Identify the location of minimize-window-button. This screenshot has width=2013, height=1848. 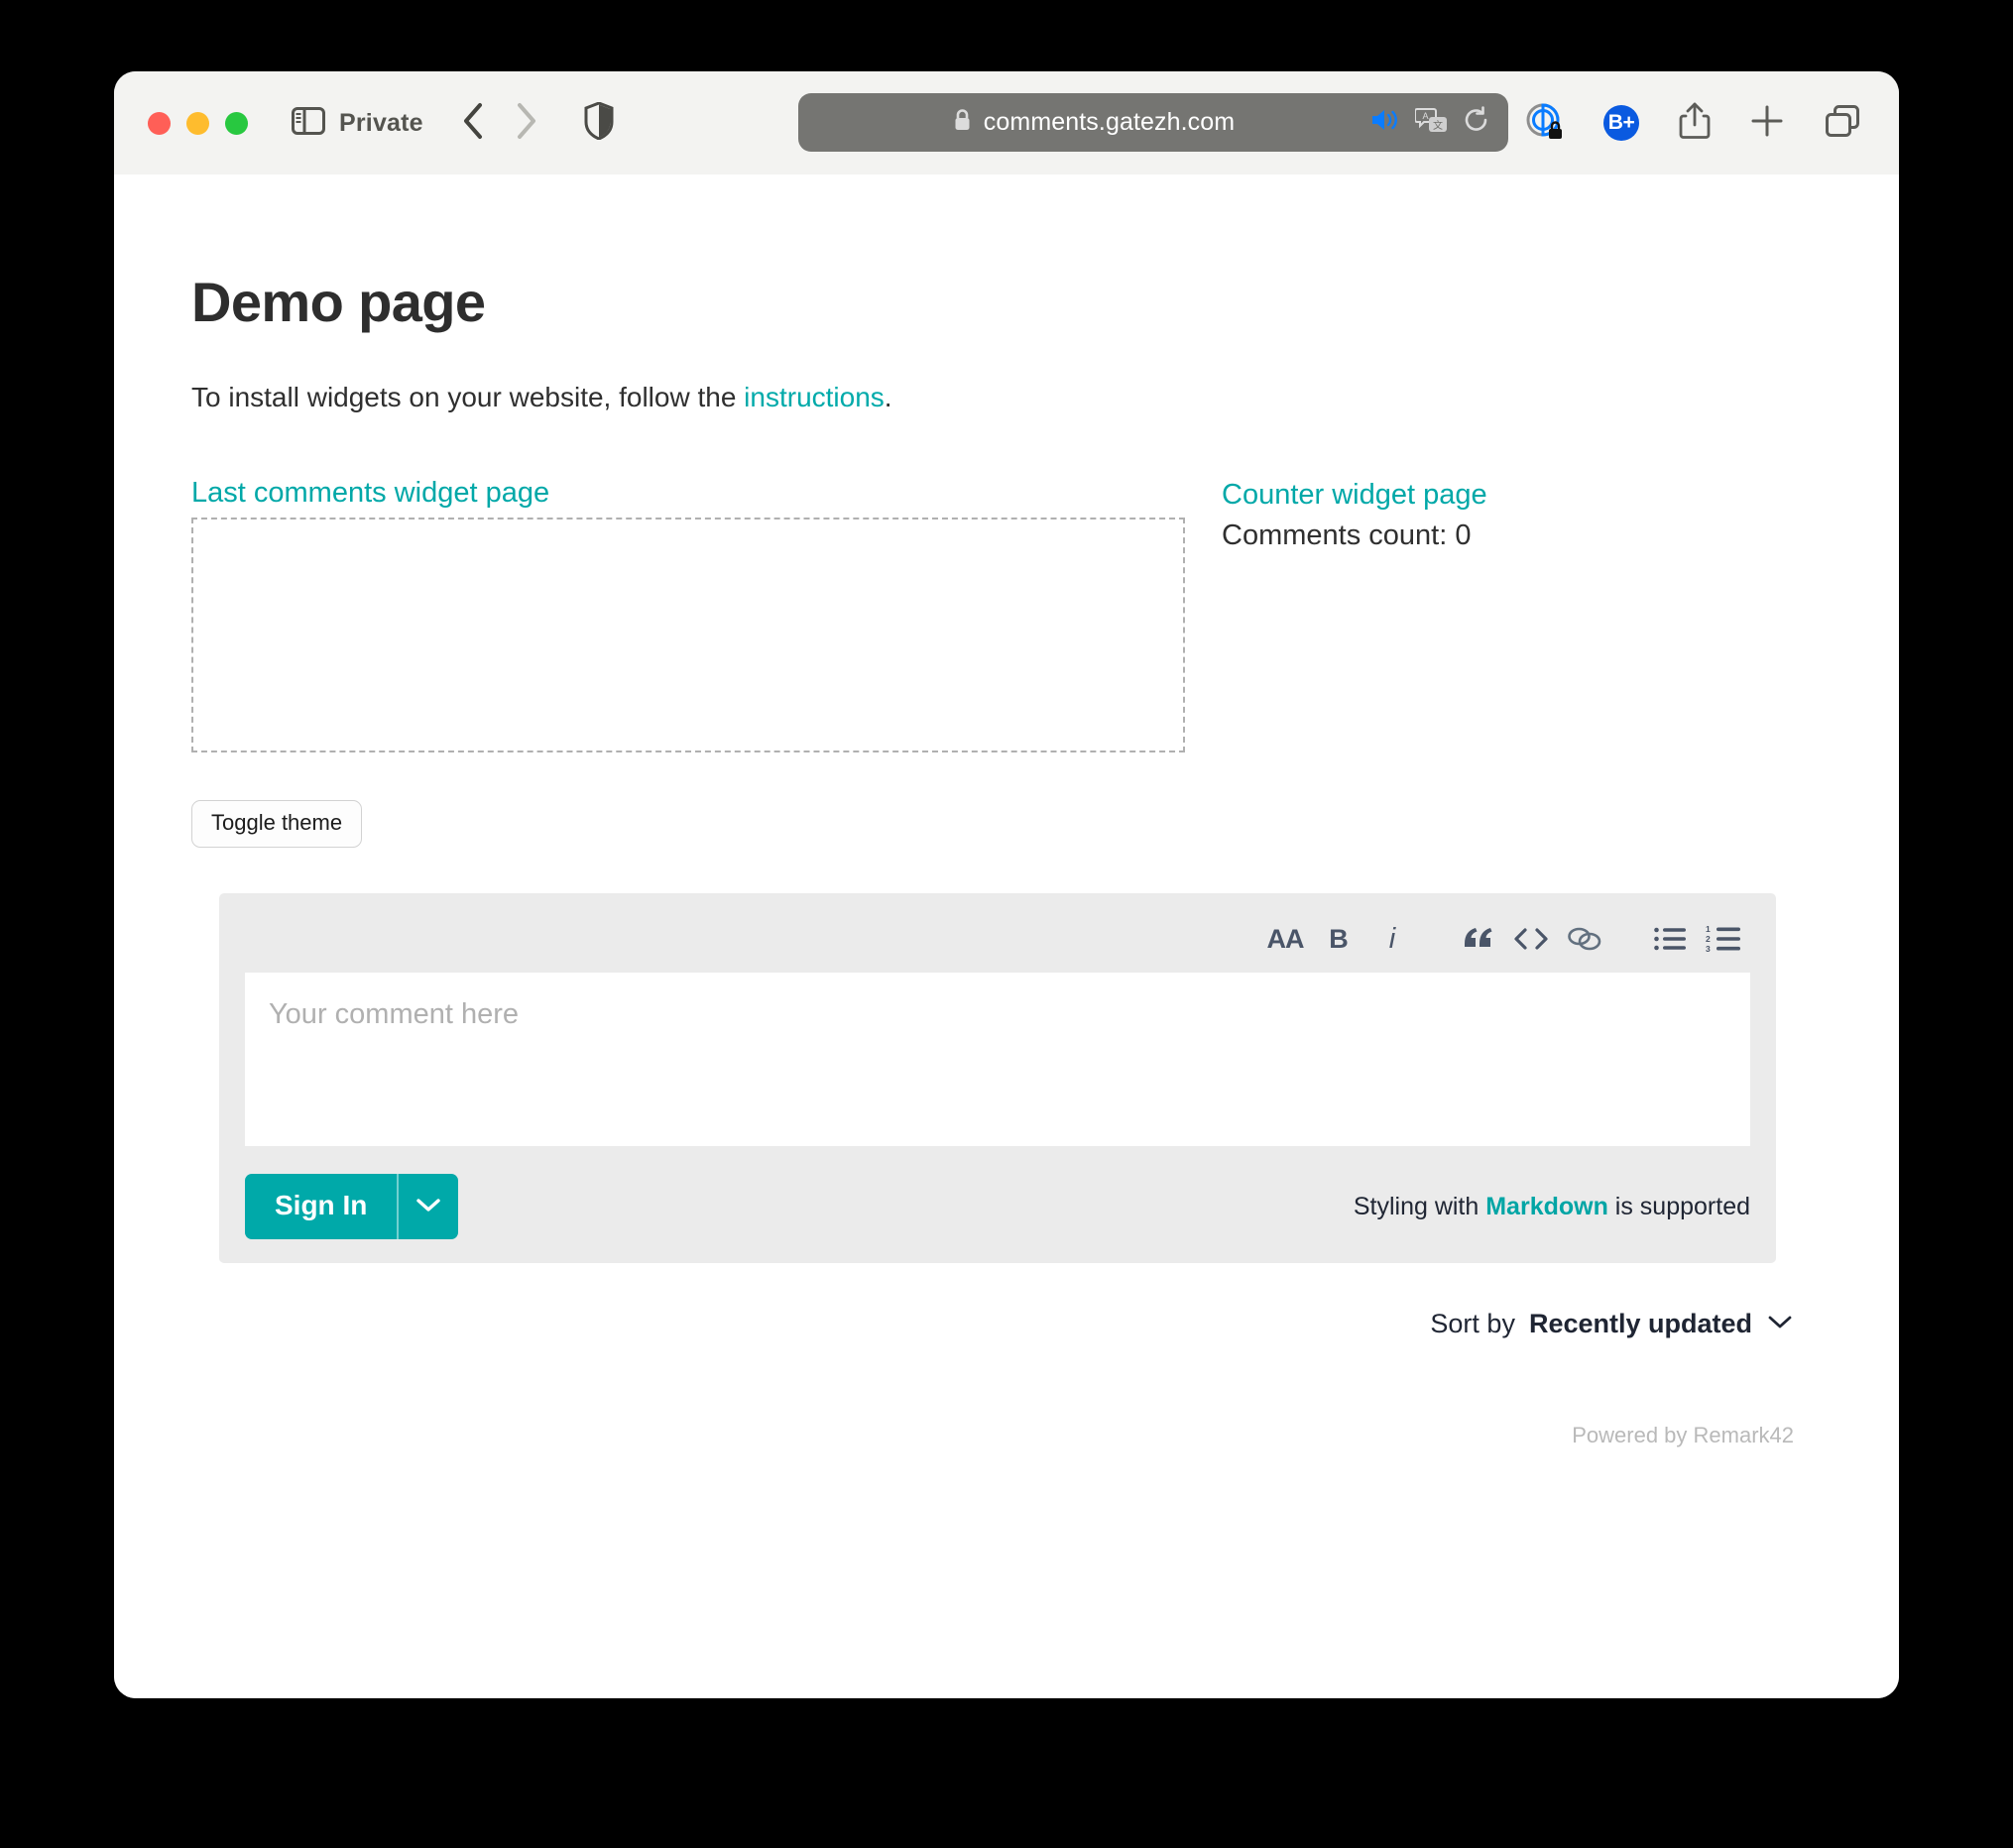
(197, 123).